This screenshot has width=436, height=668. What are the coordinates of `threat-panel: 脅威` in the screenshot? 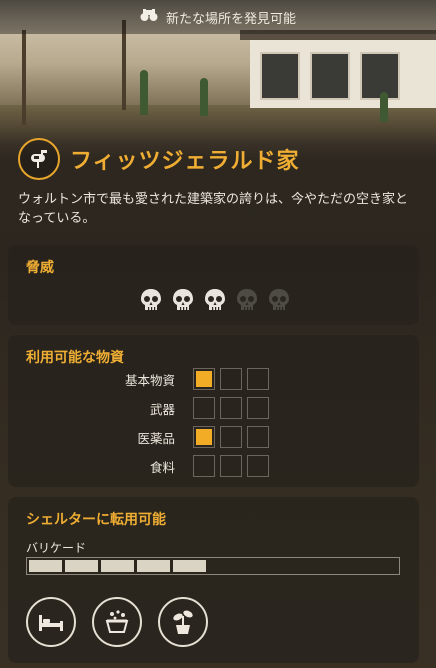 It's located at (213, 285).